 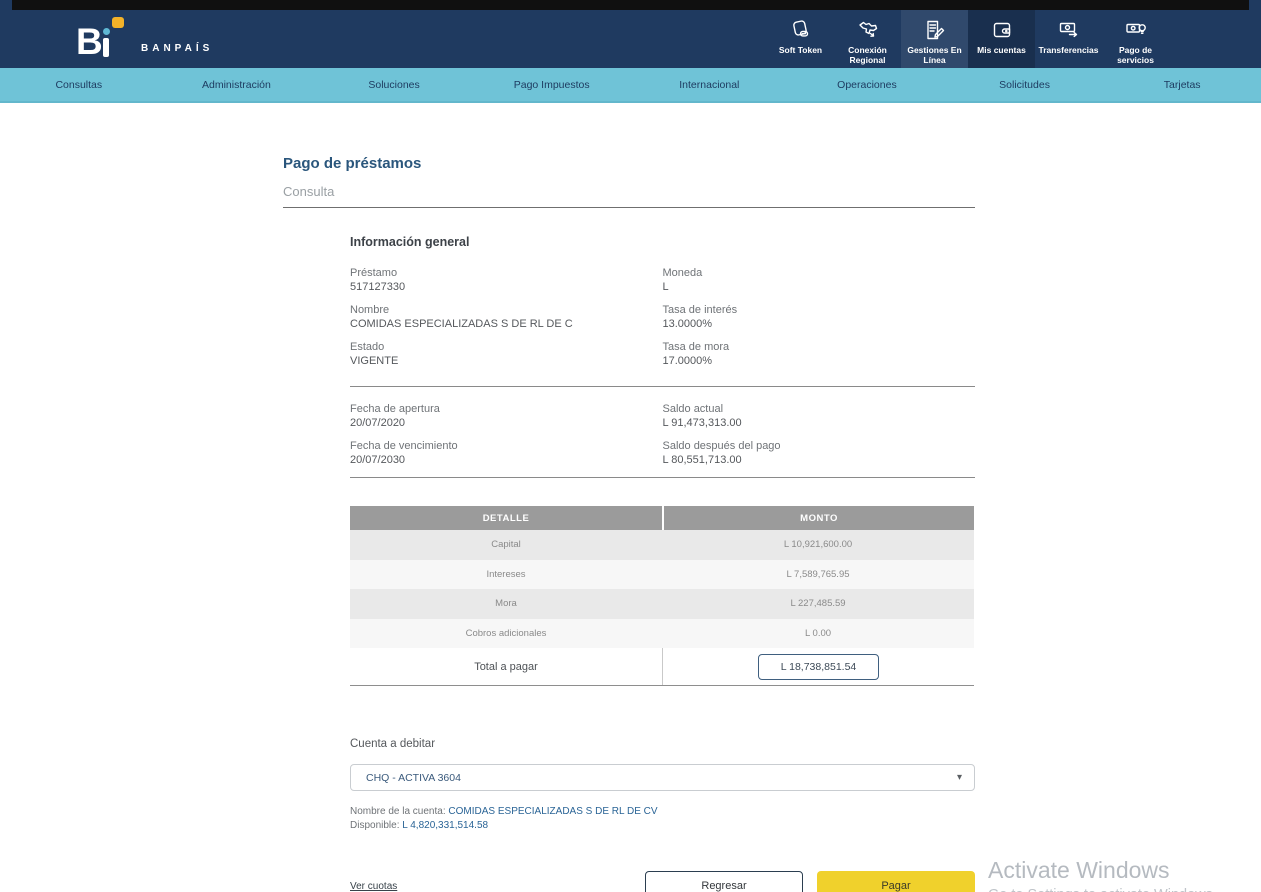 What do you see at coordinates (506, 518) in the screenshot?
I see `table-header-detail: DETALLE` at bounding box center [506, 518].